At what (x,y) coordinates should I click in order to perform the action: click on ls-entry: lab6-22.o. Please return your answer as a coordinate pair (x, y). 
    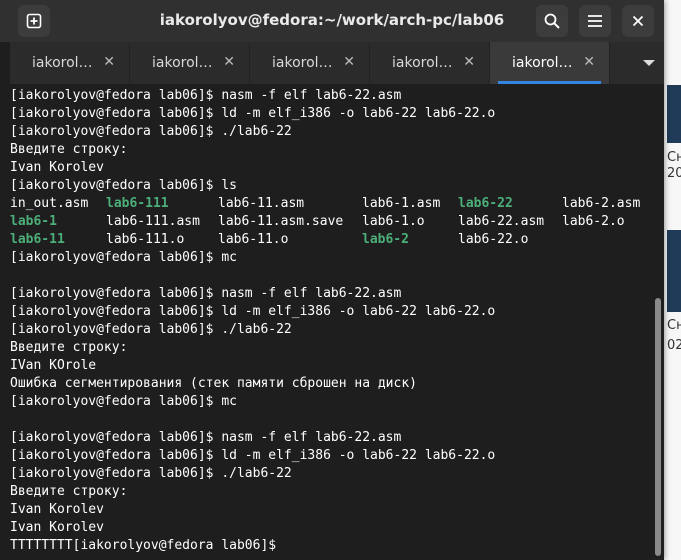
    Looking at the image, I should click on (493, 239).